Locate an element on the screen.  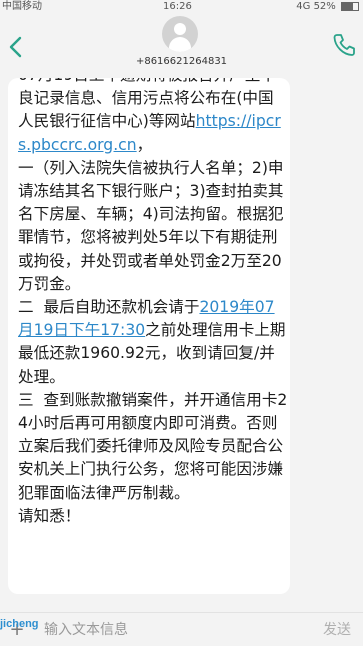
status-bar: 中国移动 16:26 4G 52% is located at coordinates (181, 7).